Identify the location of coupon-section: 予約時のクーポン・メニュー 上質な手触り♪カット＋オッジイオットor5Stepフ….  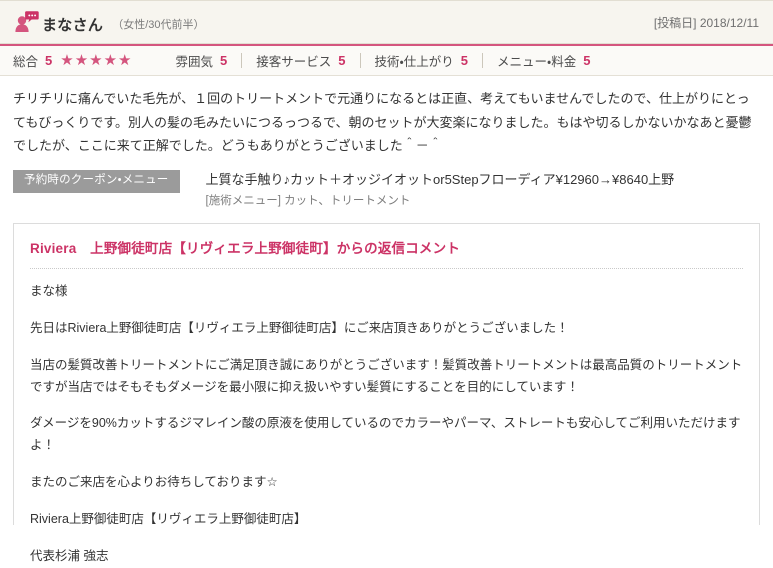
(386, 191).